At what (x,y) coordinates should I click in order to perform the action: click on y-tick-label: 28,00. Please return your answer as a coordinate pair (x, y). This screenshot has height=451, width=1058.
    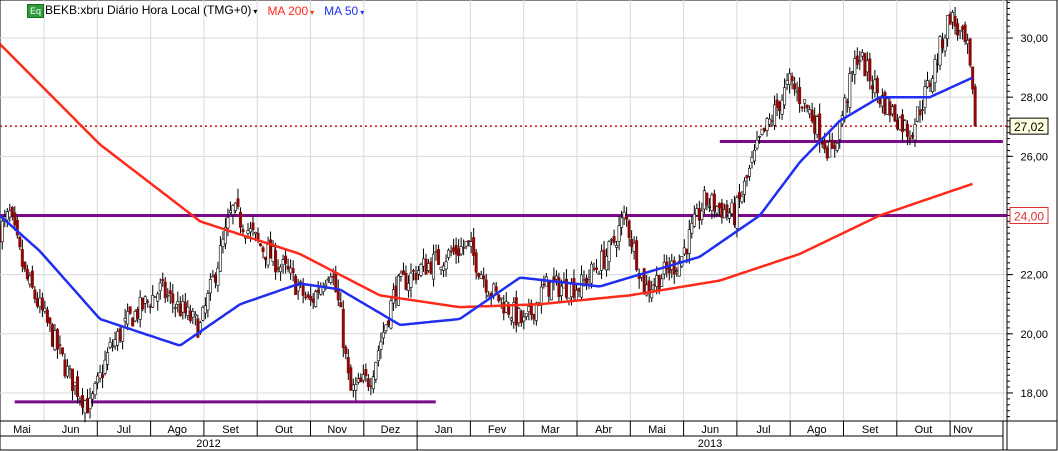
    Looking at the image, I should click on (1034, 98).